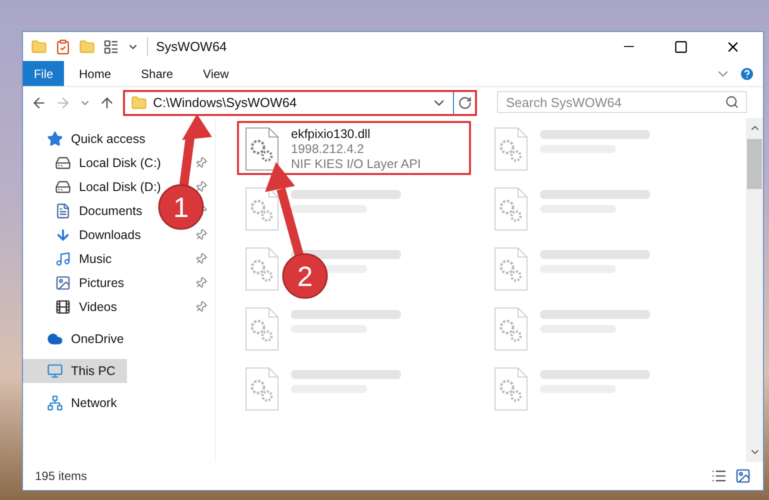 Image resolution: width=769 pixels, height=500 pixels. I want to click on sidebar-item: Quick access, so click(86, 139).